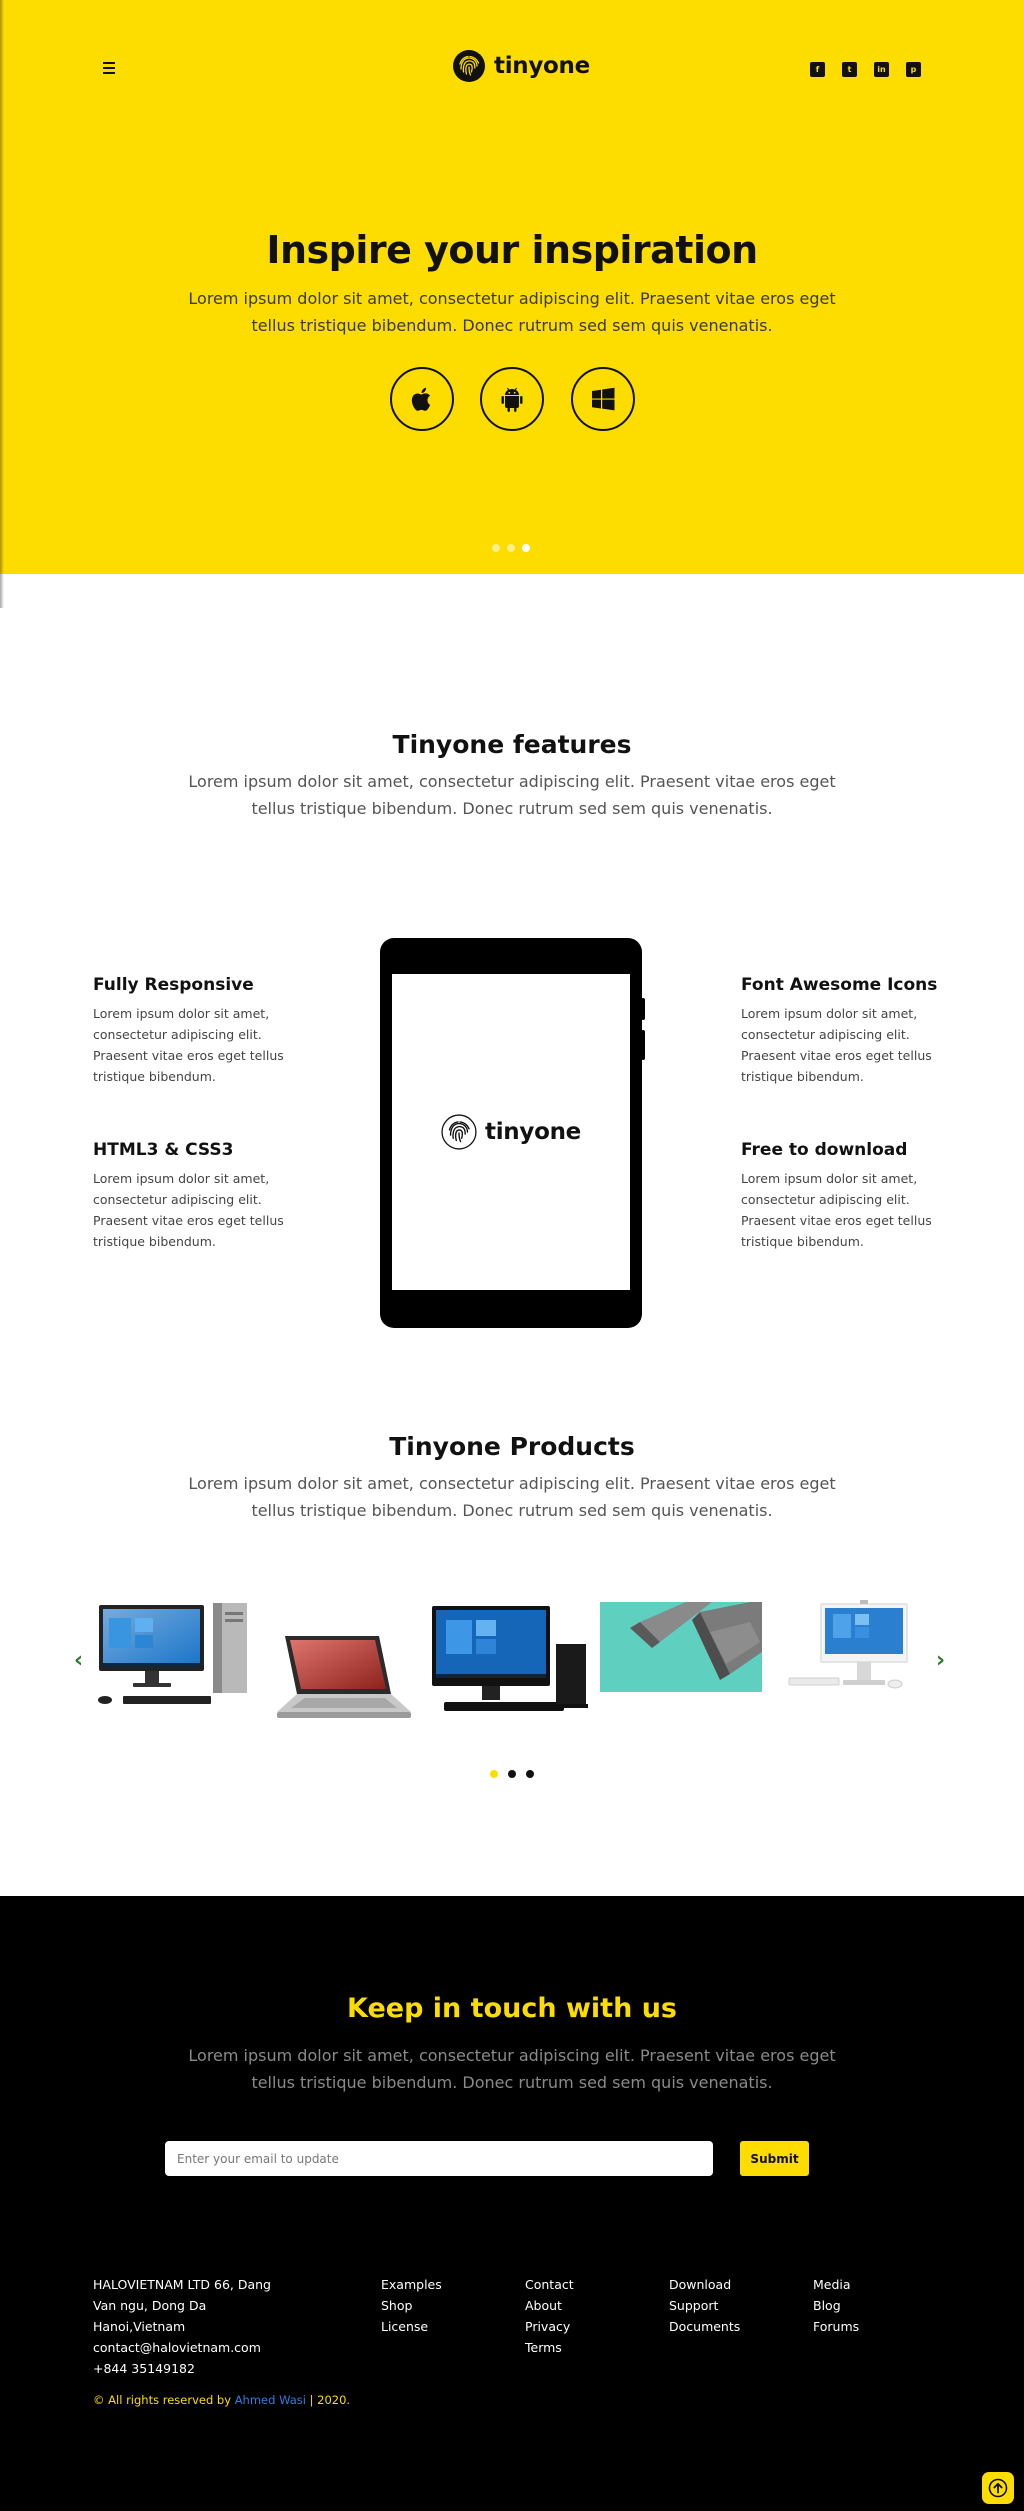 The width and height of the screenshot is (1024, 2511). Describe the element at coordinates (681, 1647) in the screenshot. I see `product-folded-laptops` at that location.